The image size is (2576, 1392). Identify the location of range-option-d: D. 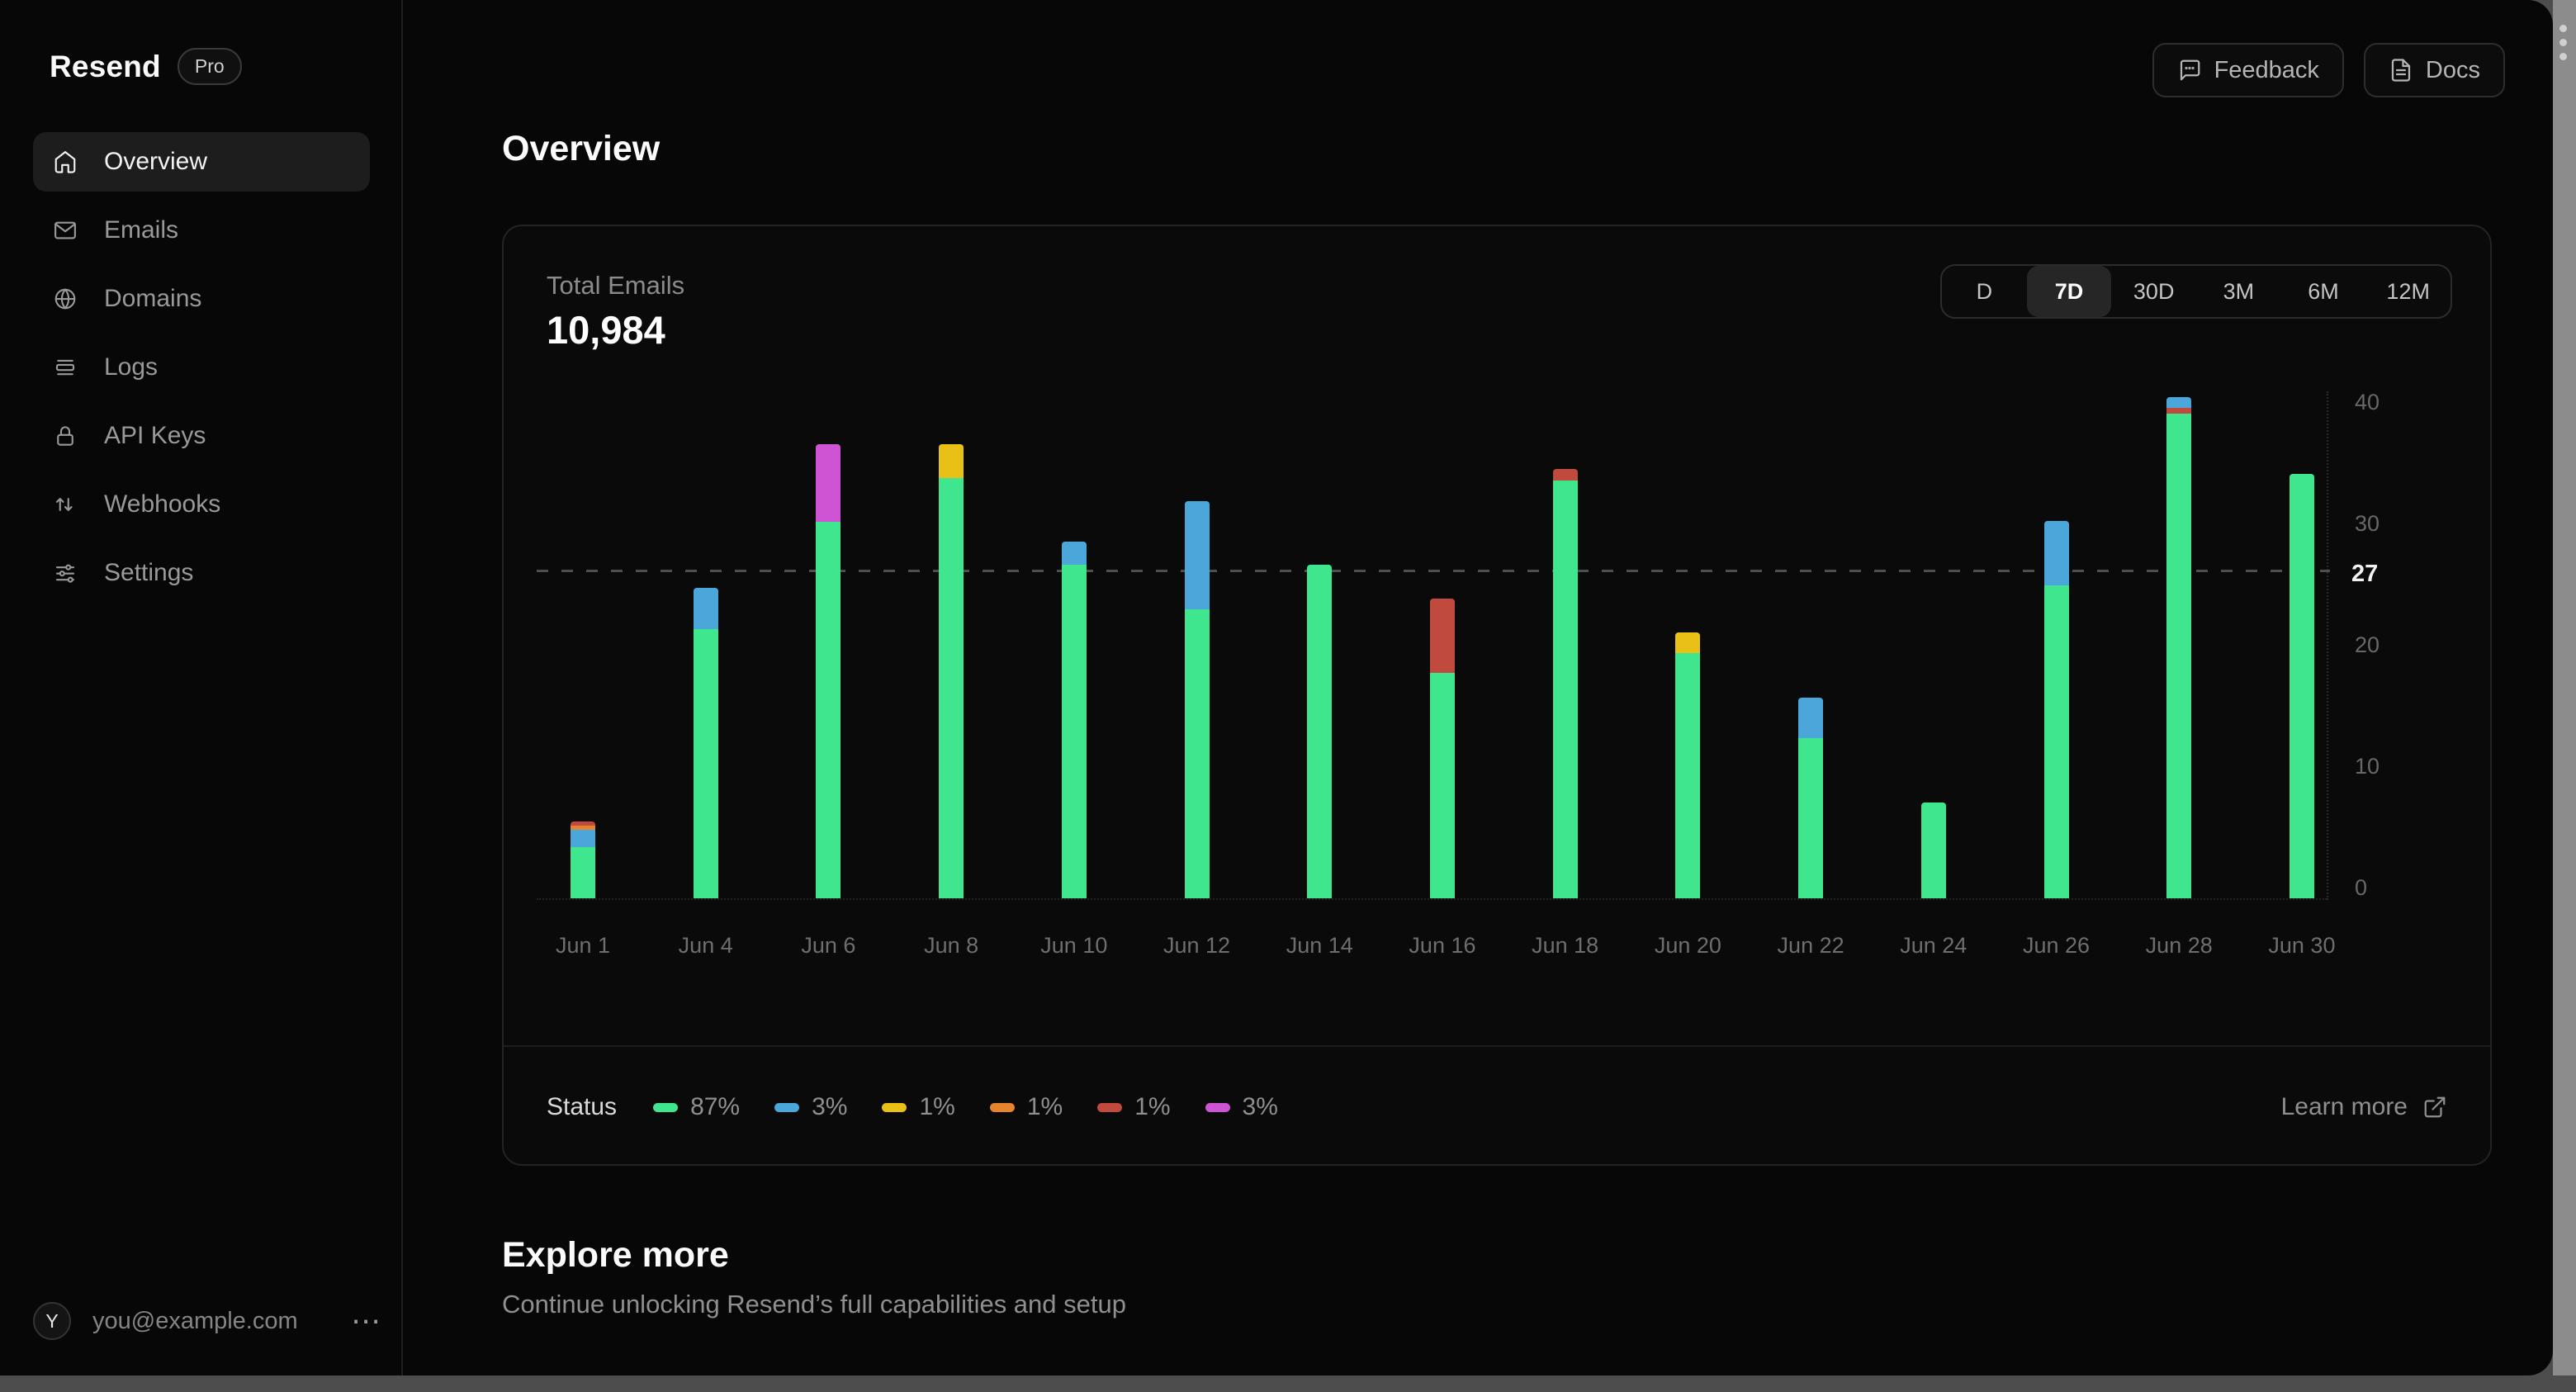
(1984, 291).